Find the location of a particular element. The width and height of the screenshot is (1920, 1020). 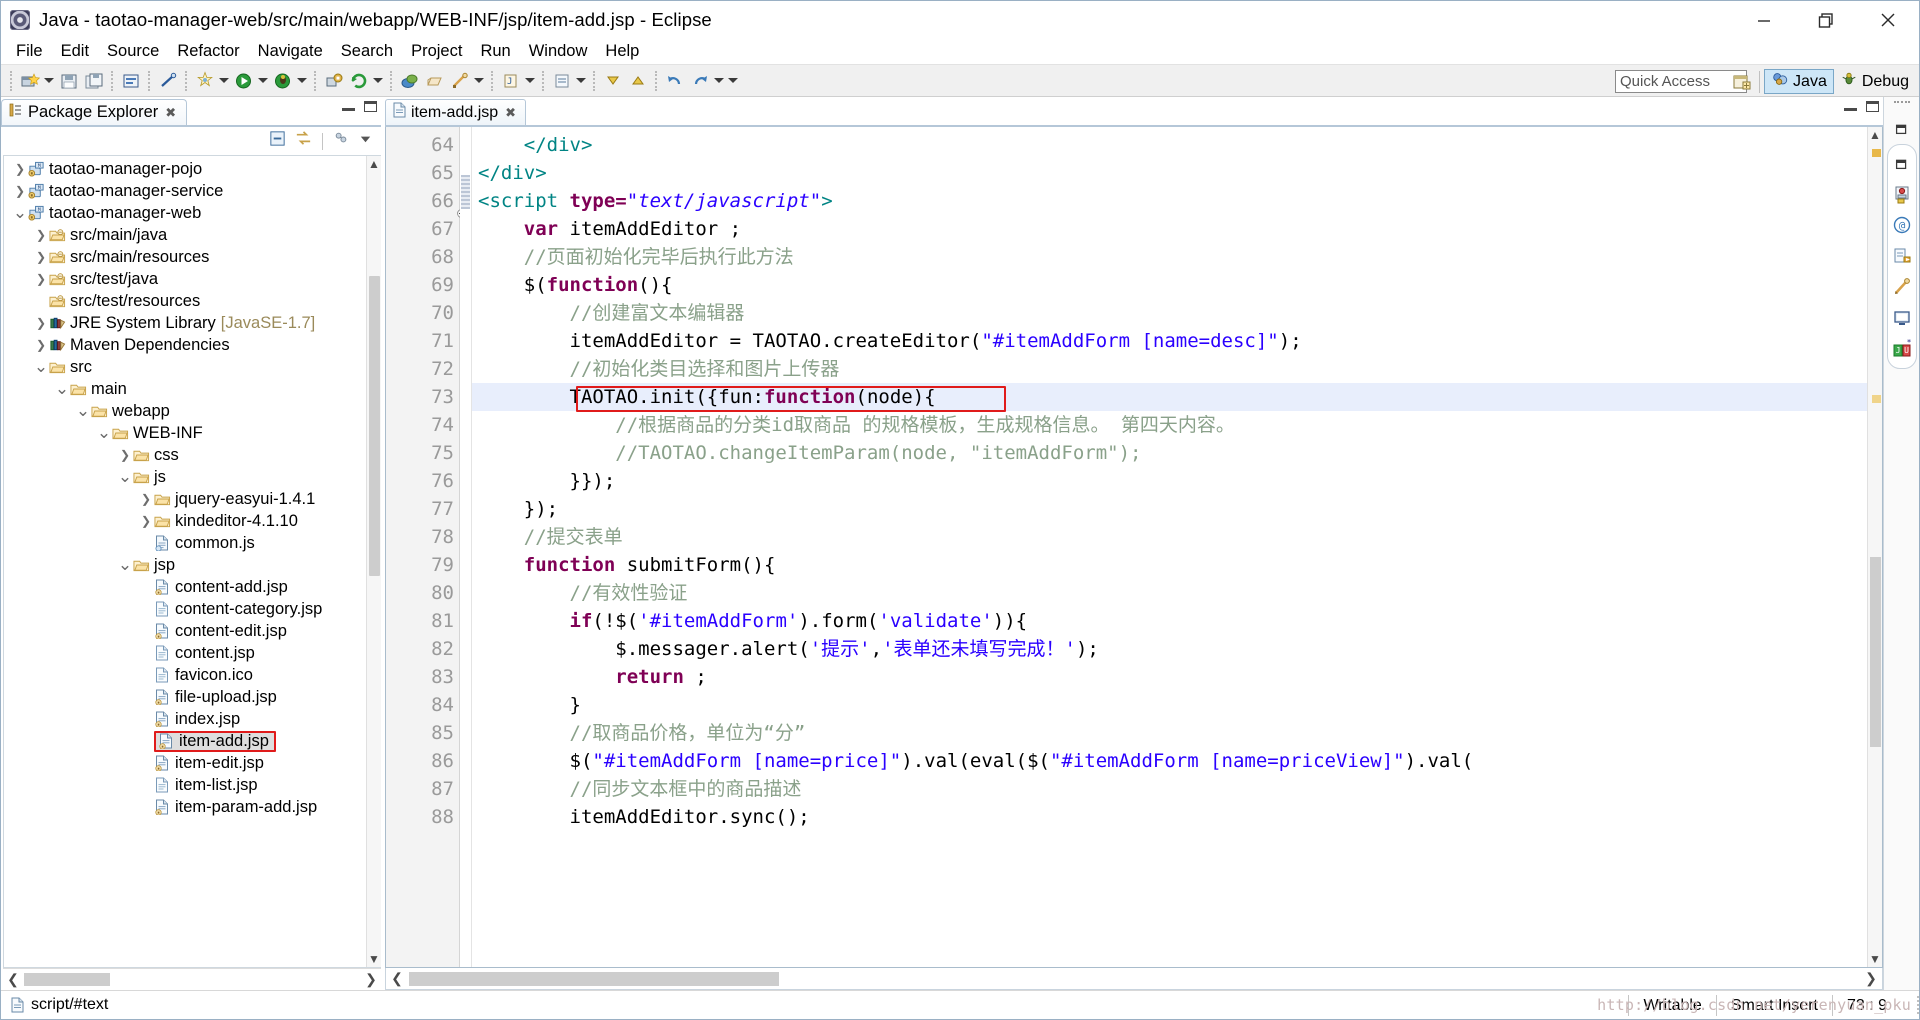

menu-edit: Edit is located at coordinates (75, 51).